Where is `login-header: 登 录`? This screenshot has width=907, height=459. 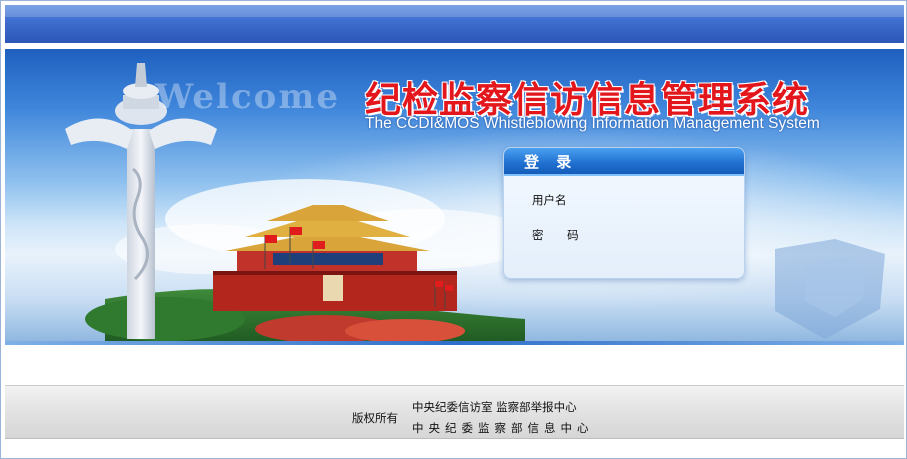
login-header: 登 录 is located at coordinates (624, 162).